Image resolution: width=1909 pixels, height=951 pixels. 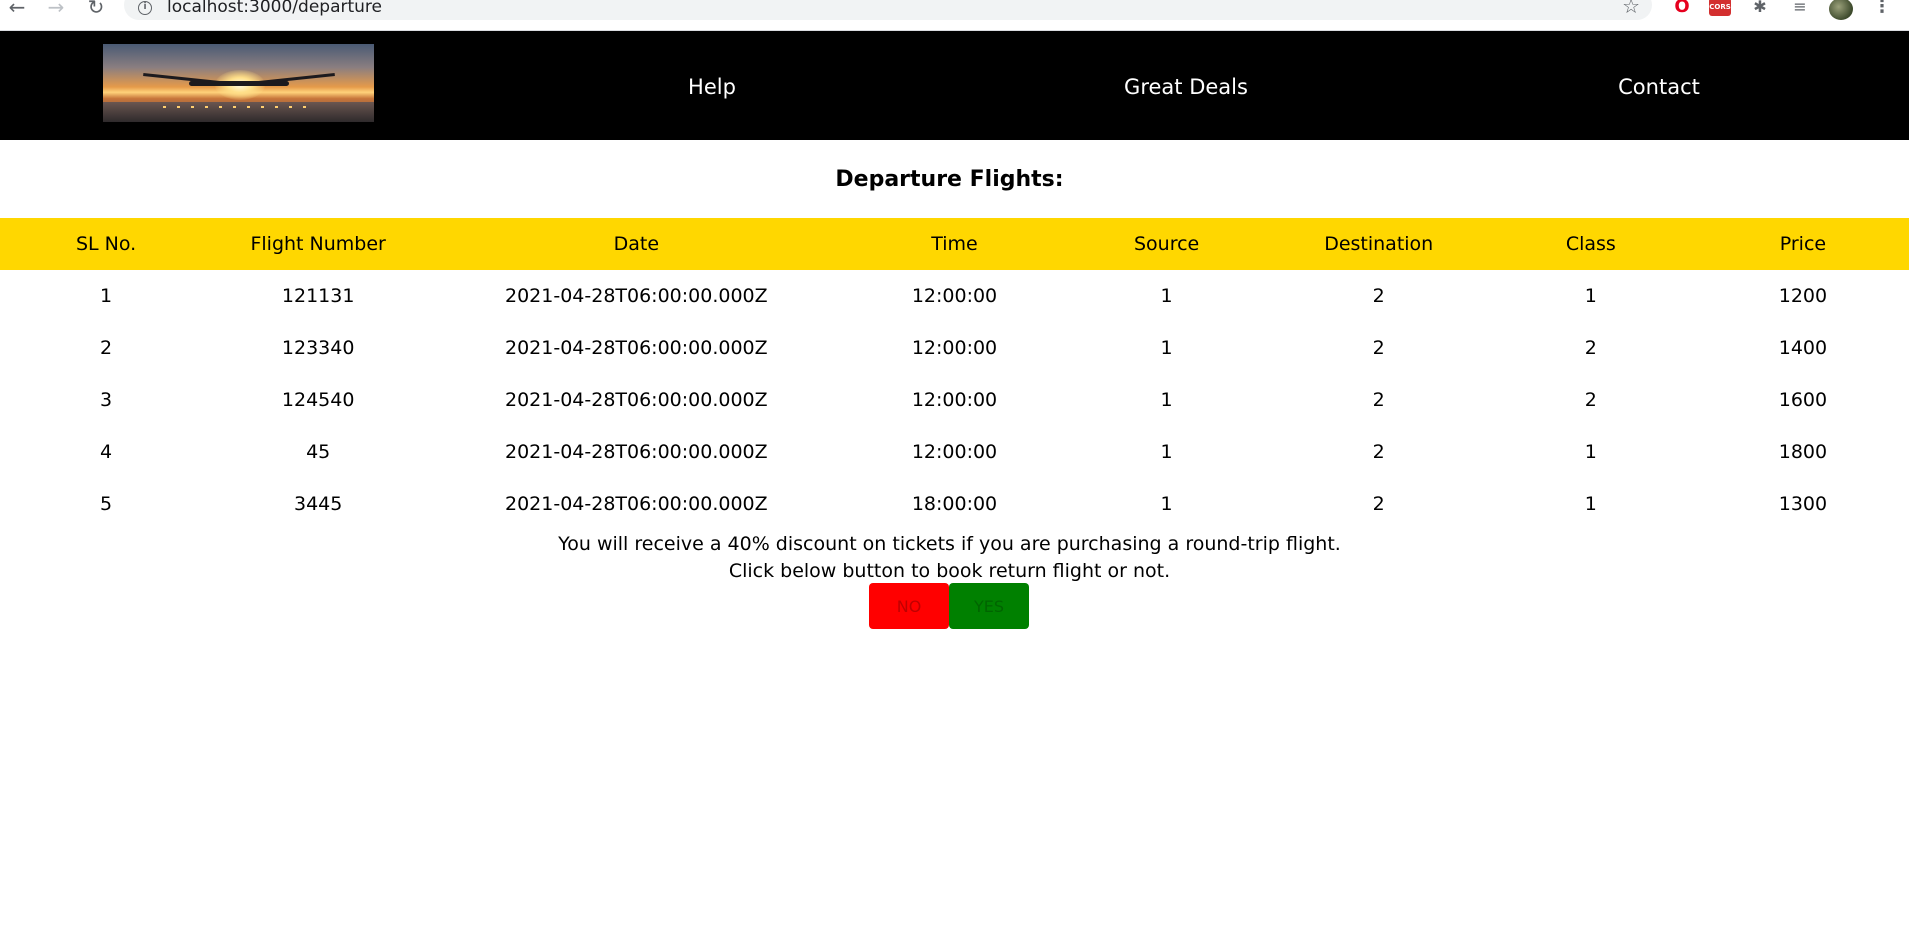 What do you see at coordinates (1720, 8) in the screenshot?
I see `cors-extension-icon: CORS` at bounding box center [1720, 8].